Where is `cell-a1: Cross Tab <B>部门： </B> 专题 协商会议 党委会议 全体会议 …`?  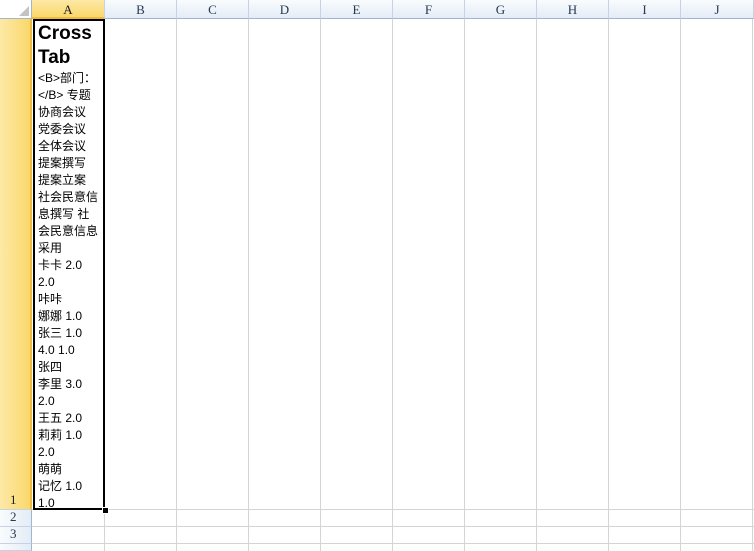
cell-a1: Cross Tab <B>部门： </B> 专题 协商会议 党委会议 全体会议 … is located at coordinates (69, 264).